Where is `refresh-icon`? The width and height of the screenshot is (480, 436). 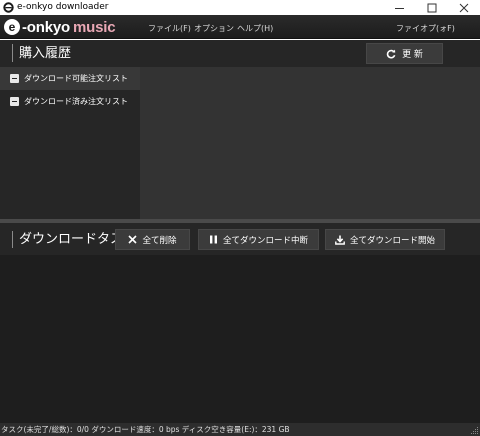 refresh-icon is located at coordinates (391, 54).